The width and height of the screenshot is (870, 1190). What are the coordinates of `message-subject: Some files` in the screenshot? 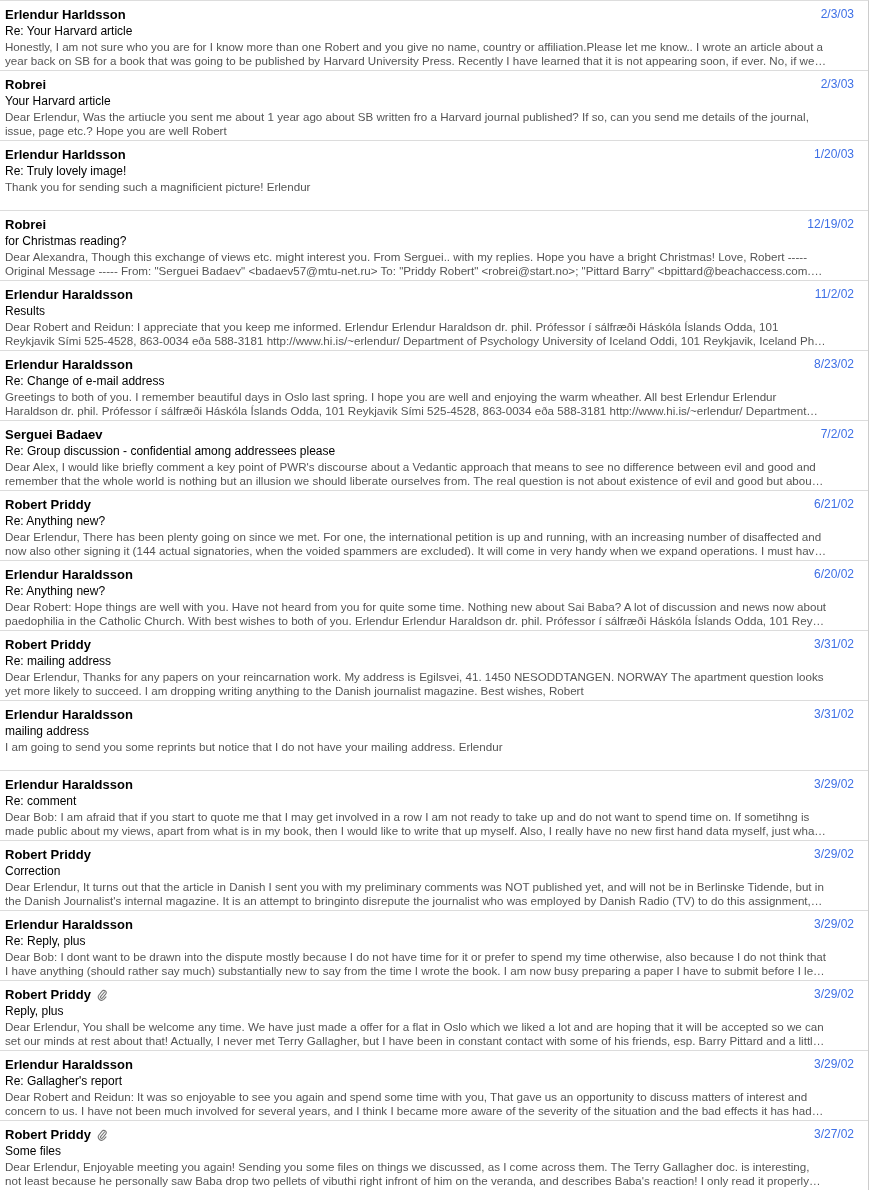 It's located at (34, 1151).